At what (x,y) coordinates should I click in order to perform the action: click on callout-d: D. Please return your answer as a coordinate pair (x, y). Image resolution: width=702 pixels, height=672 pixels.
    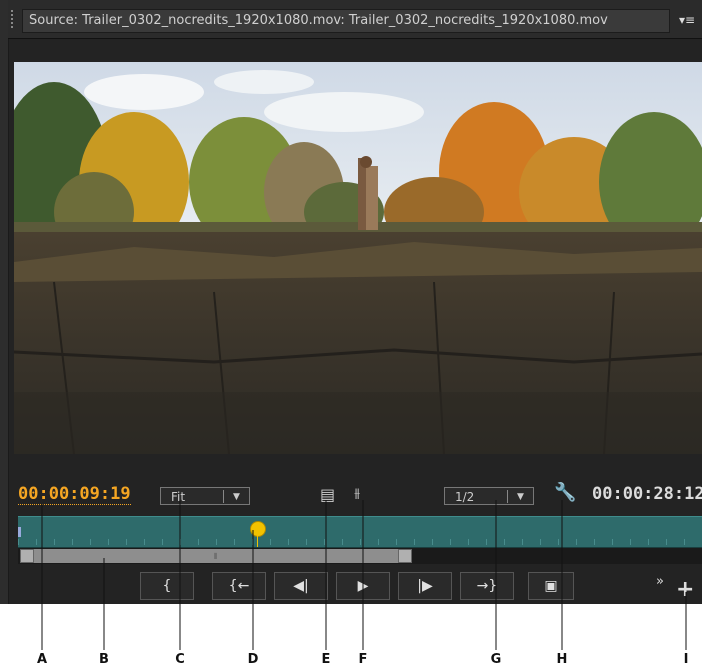
    Looking at the image, I should click on (253, 659).